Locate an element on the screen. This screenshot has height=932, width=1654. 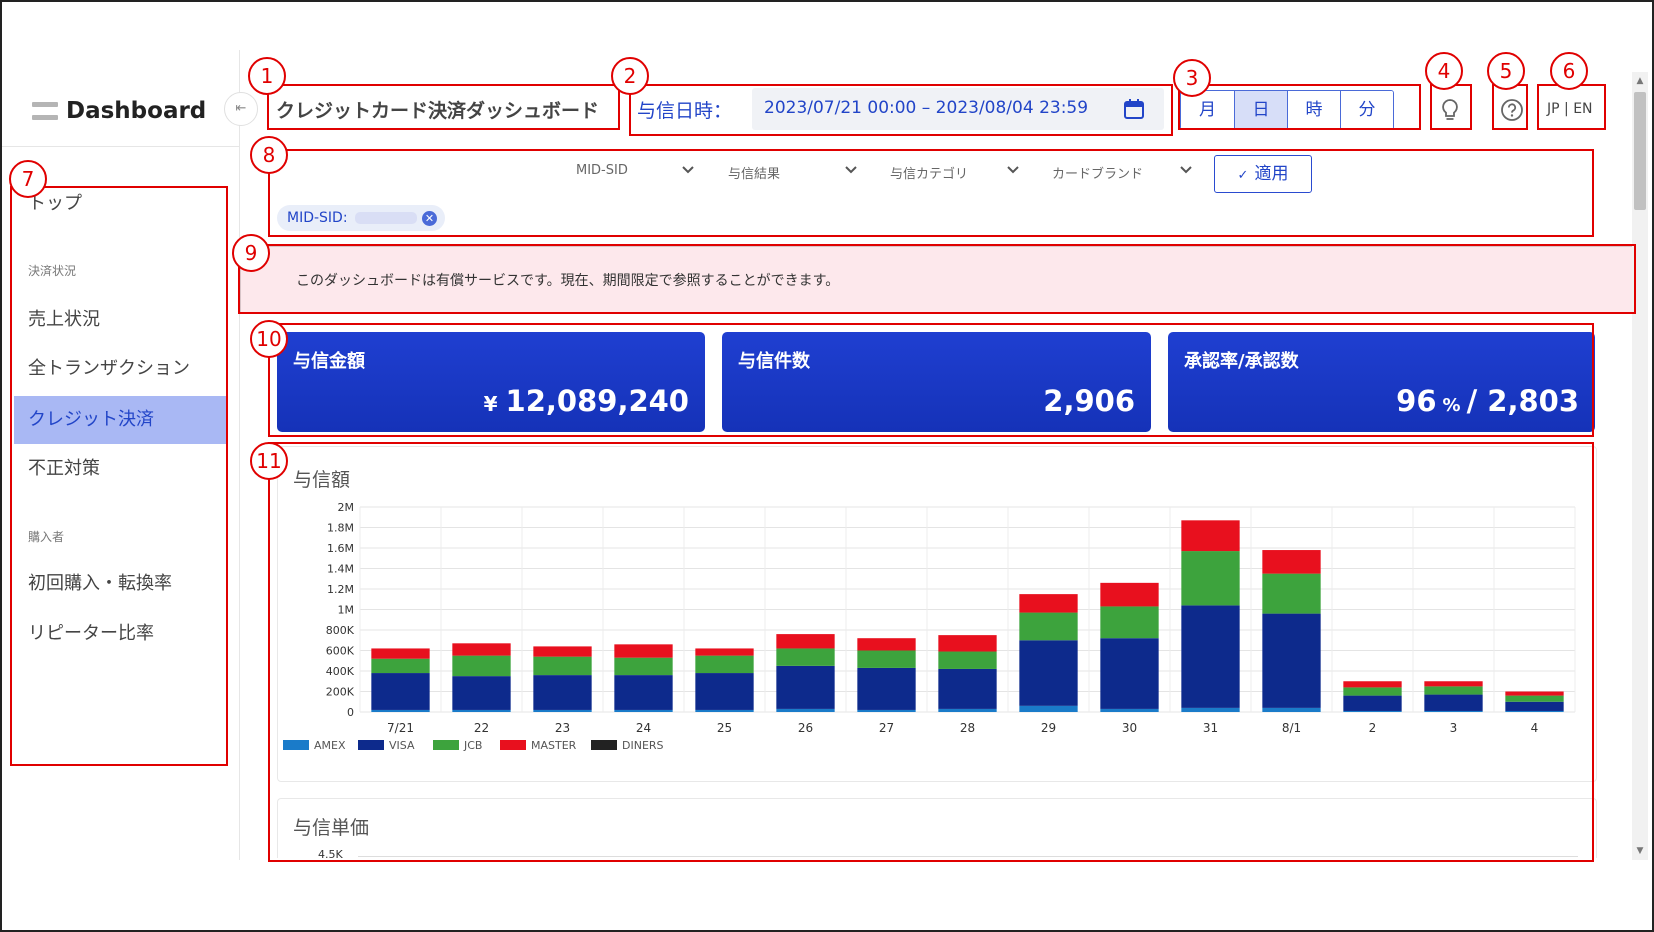
y-tick-label: 400K is located at coordinates (340, 671).